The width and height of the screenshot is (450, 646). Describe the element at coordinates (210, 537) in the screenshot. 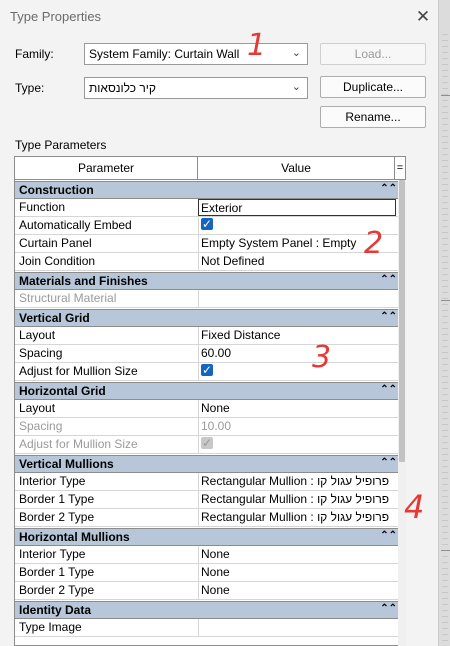

I see `category-horizontal-mullions: Horizontal Mullions ⌃⌃` at that location.